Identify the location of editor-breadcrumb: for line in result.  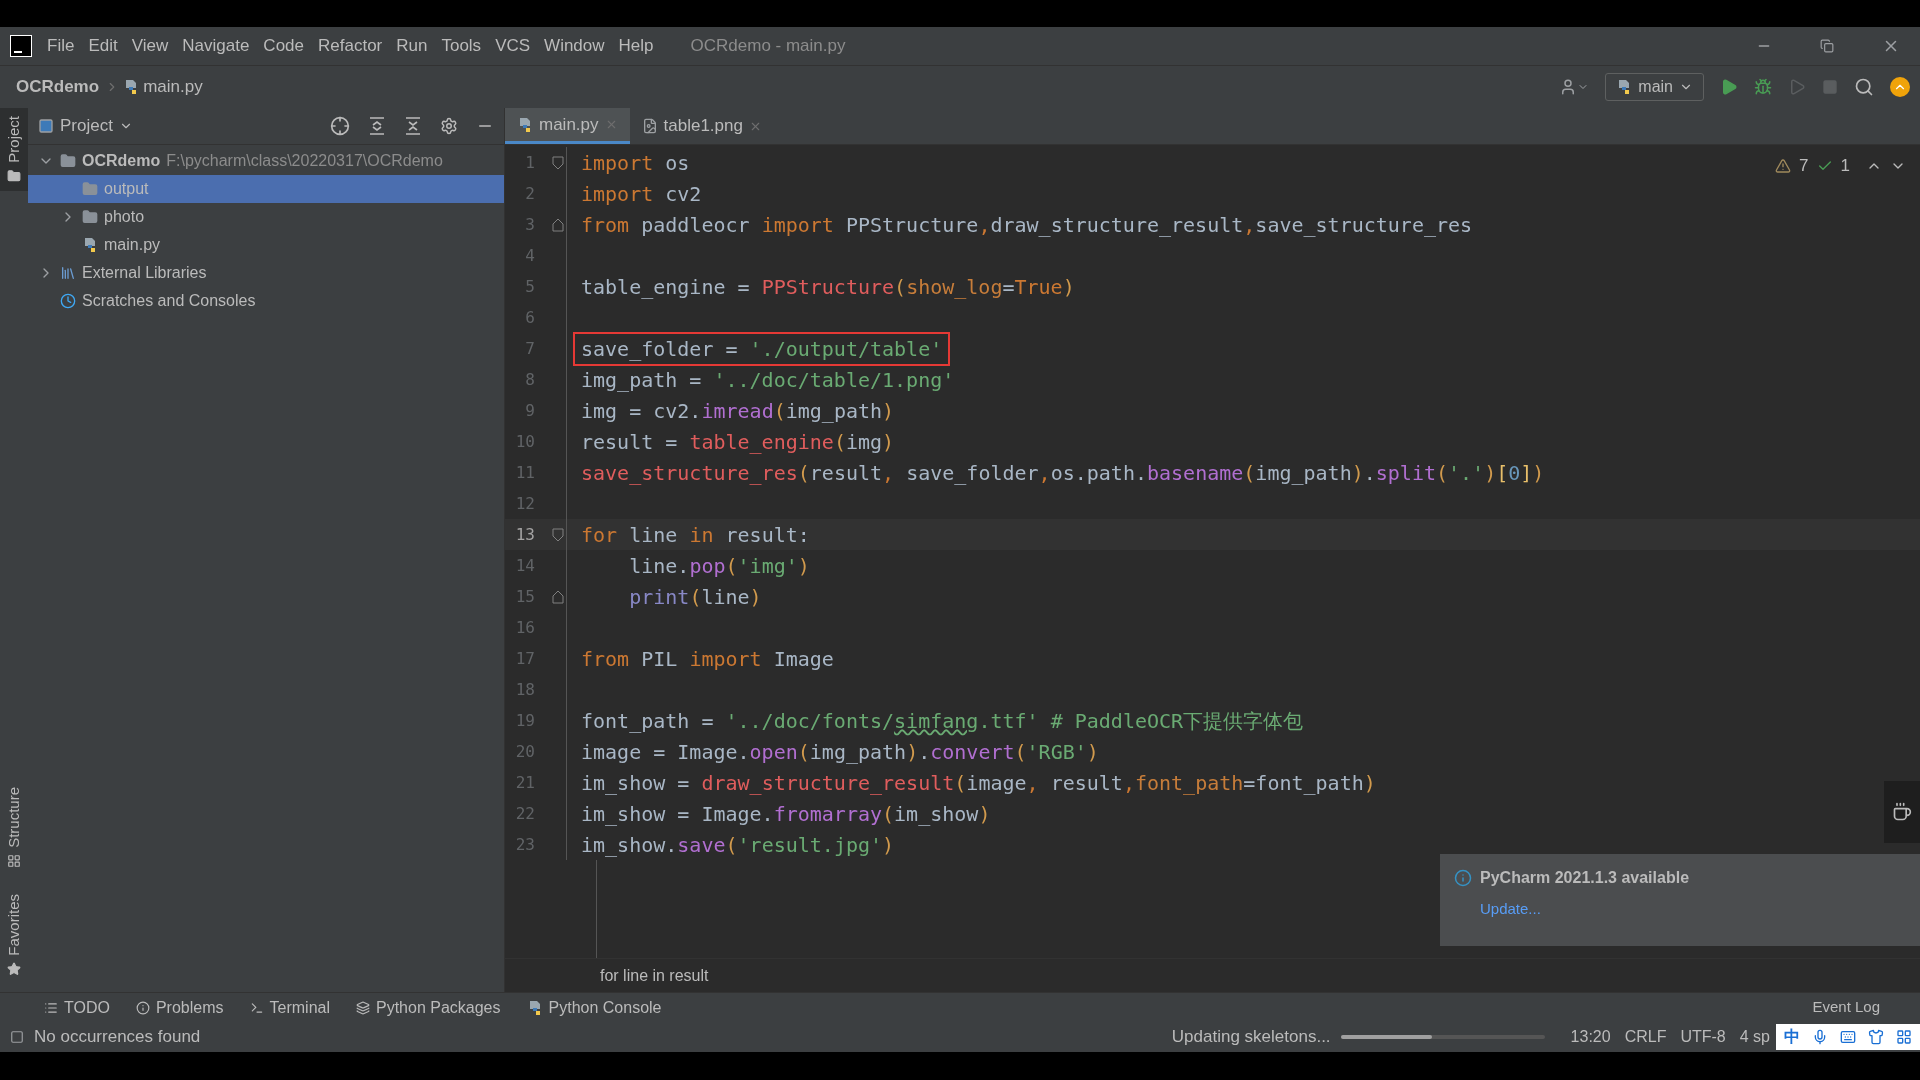
(654, 975).